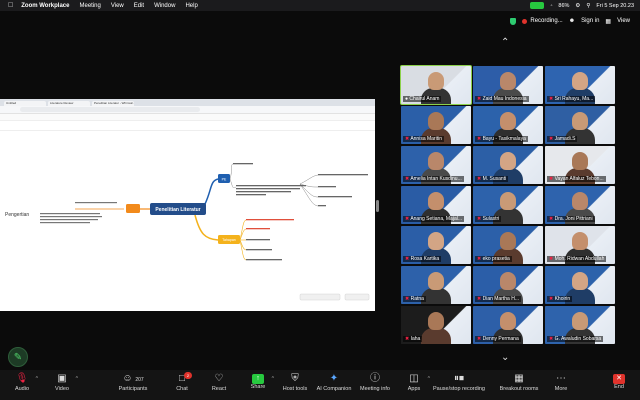 The image size is (640, 400). What do you see at coordinates (77, 379) in the screenshot?
I see `video-caret-icon: ^` at bounding box center [77, 379].